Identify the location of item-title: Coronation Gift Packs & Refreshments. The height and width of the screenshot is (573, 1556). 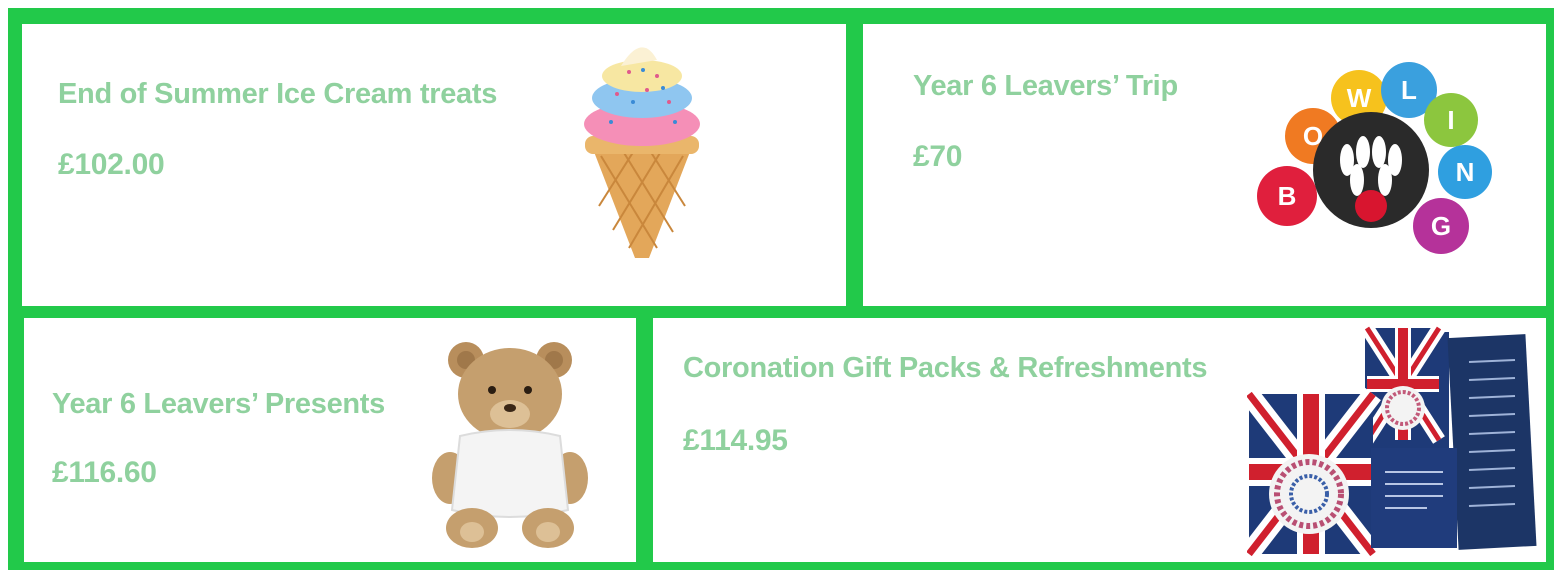
(945, 368).